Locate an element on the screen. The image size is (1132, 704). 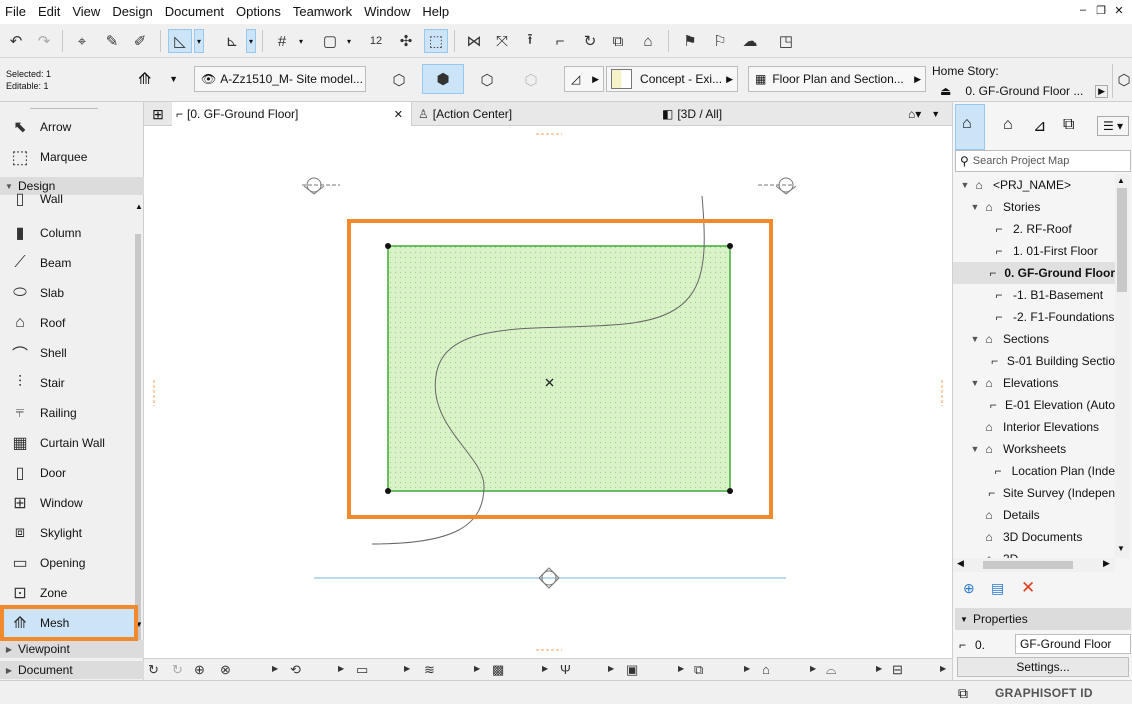
close-tab-icon: ✕ is located at coordinates (398, 114).